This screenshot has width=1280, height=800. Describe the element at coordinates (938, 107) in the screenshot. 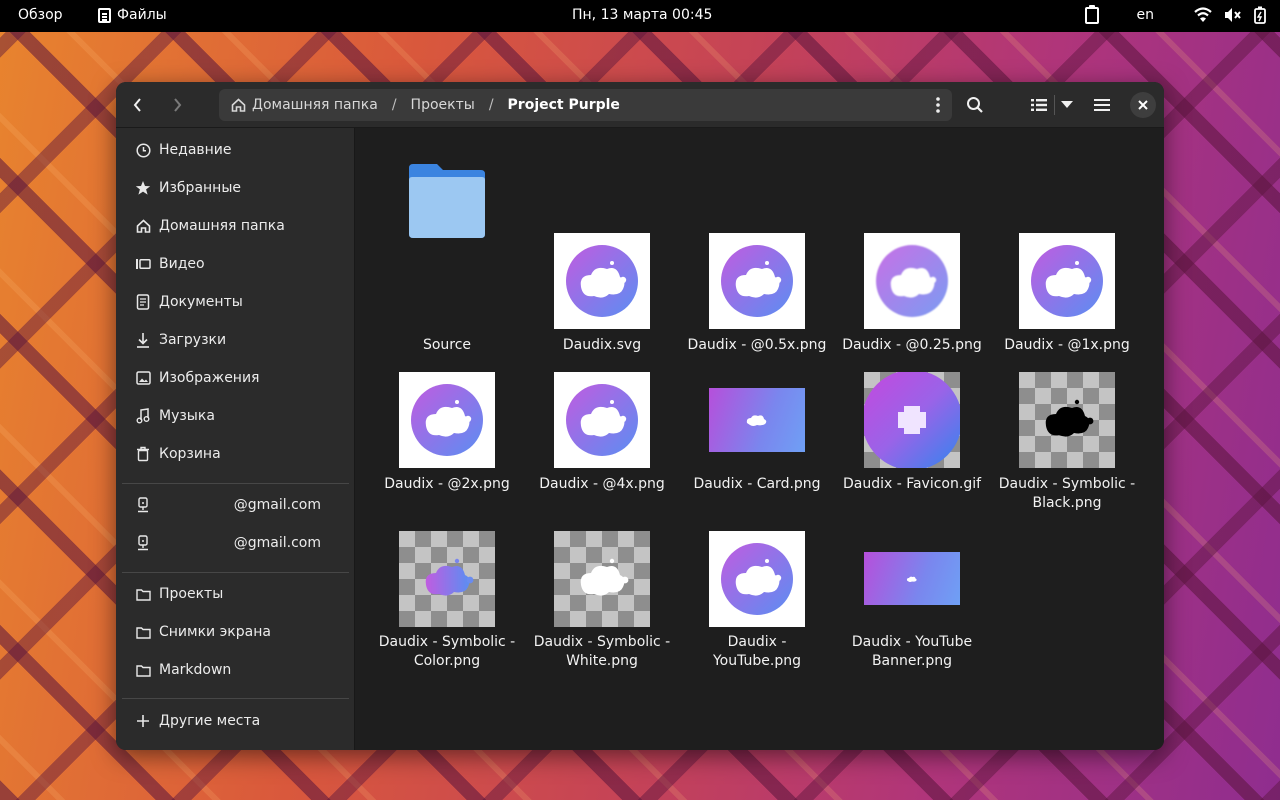

I see `kebab-menu-icon` at that location.